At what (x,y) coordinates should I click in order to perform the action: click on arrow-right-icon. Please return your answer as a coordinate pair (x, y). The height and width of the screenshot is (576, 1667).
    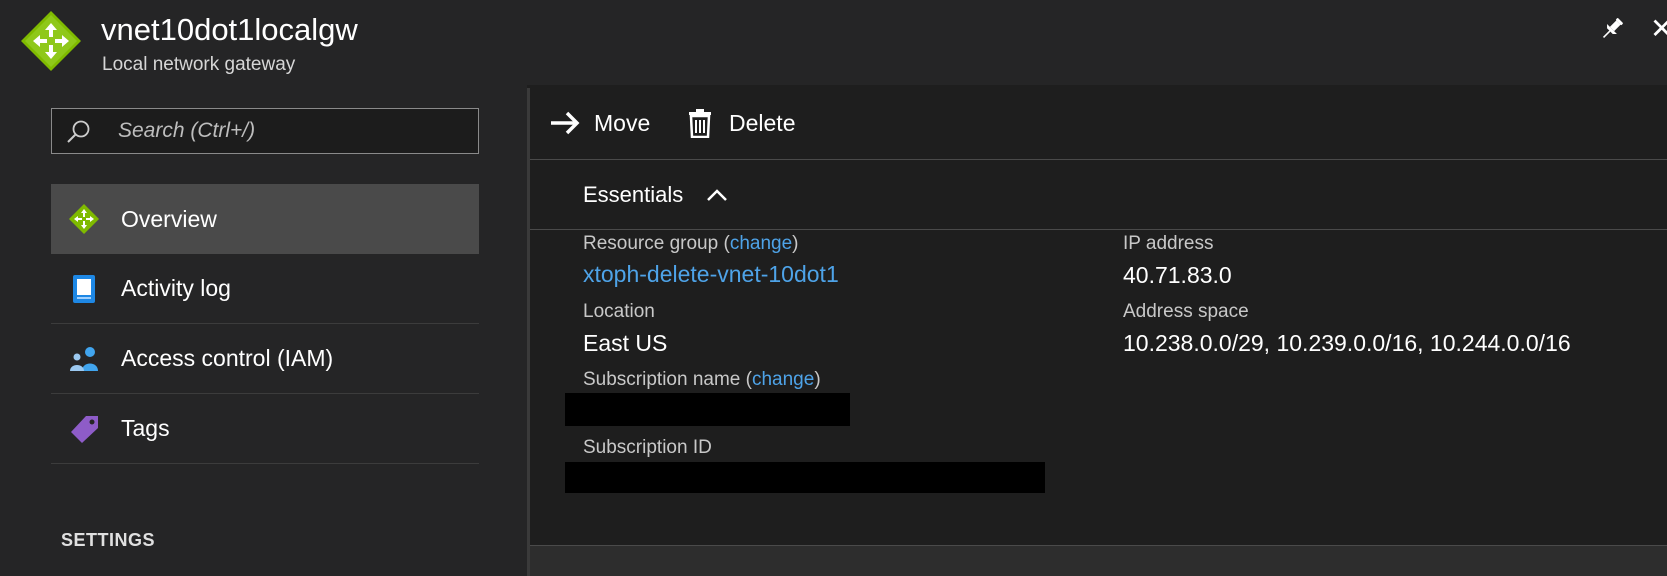
    Looking at the image, I should click on (565, 123).